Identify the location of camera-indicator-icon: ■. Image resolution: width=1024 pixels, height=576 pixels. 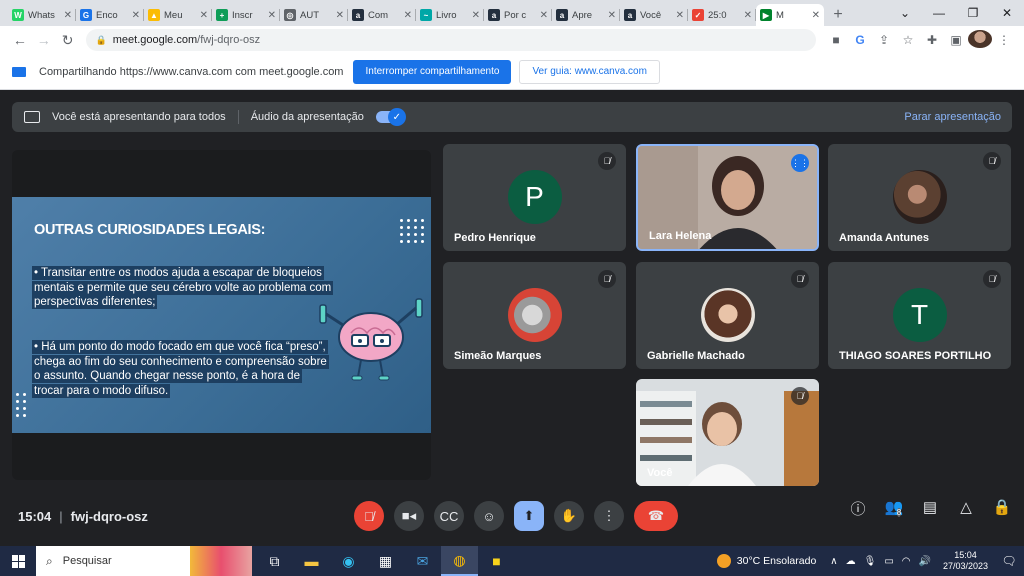
(836, 40).